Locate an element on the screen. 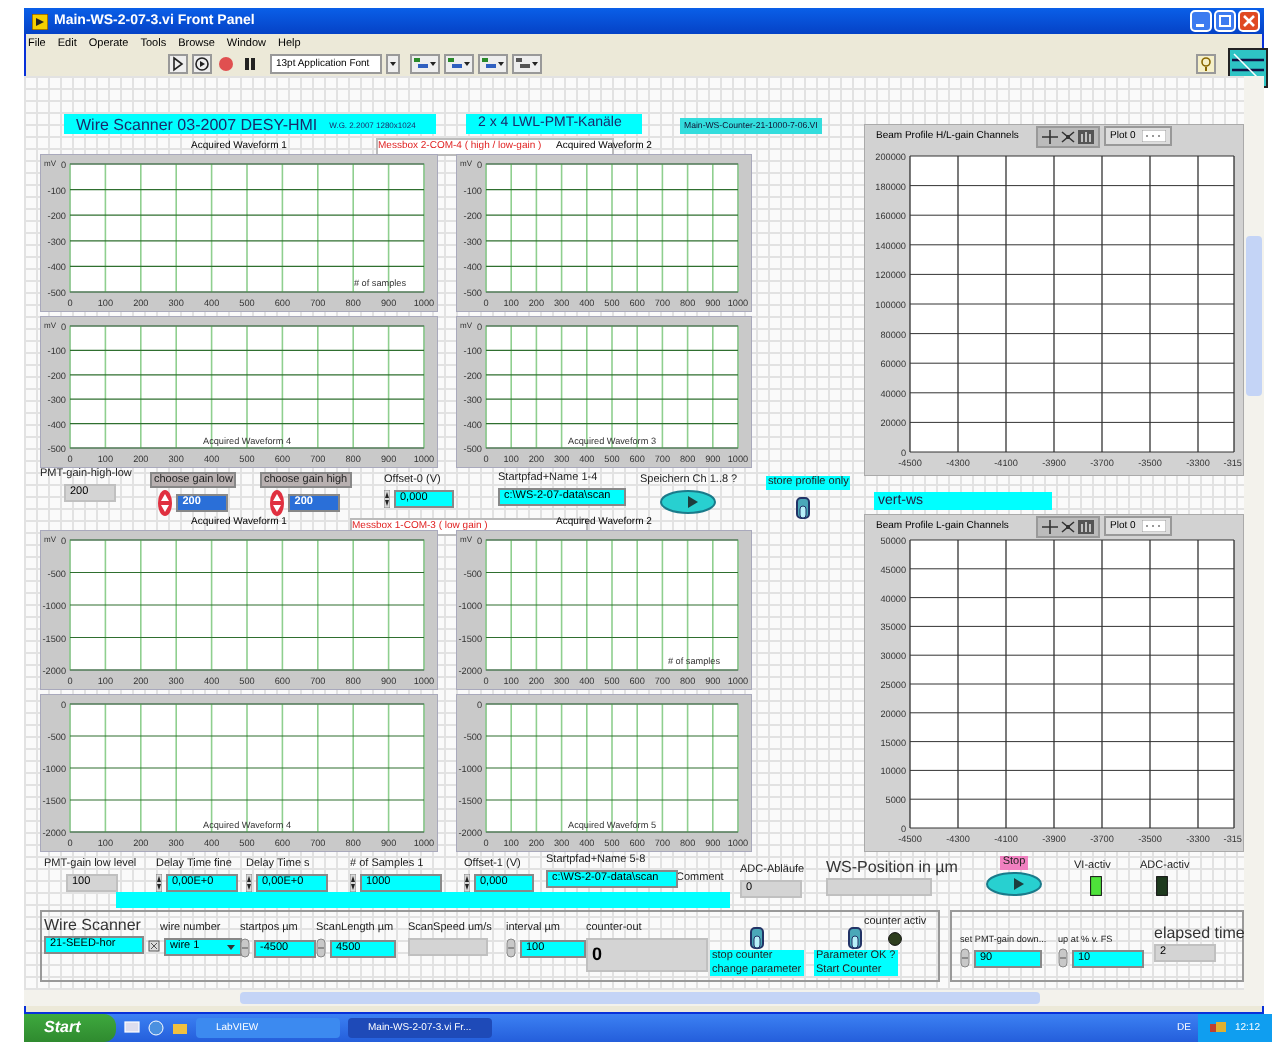 The image size is (1272, 1042). app-icon is located at coordinates (40, 21).